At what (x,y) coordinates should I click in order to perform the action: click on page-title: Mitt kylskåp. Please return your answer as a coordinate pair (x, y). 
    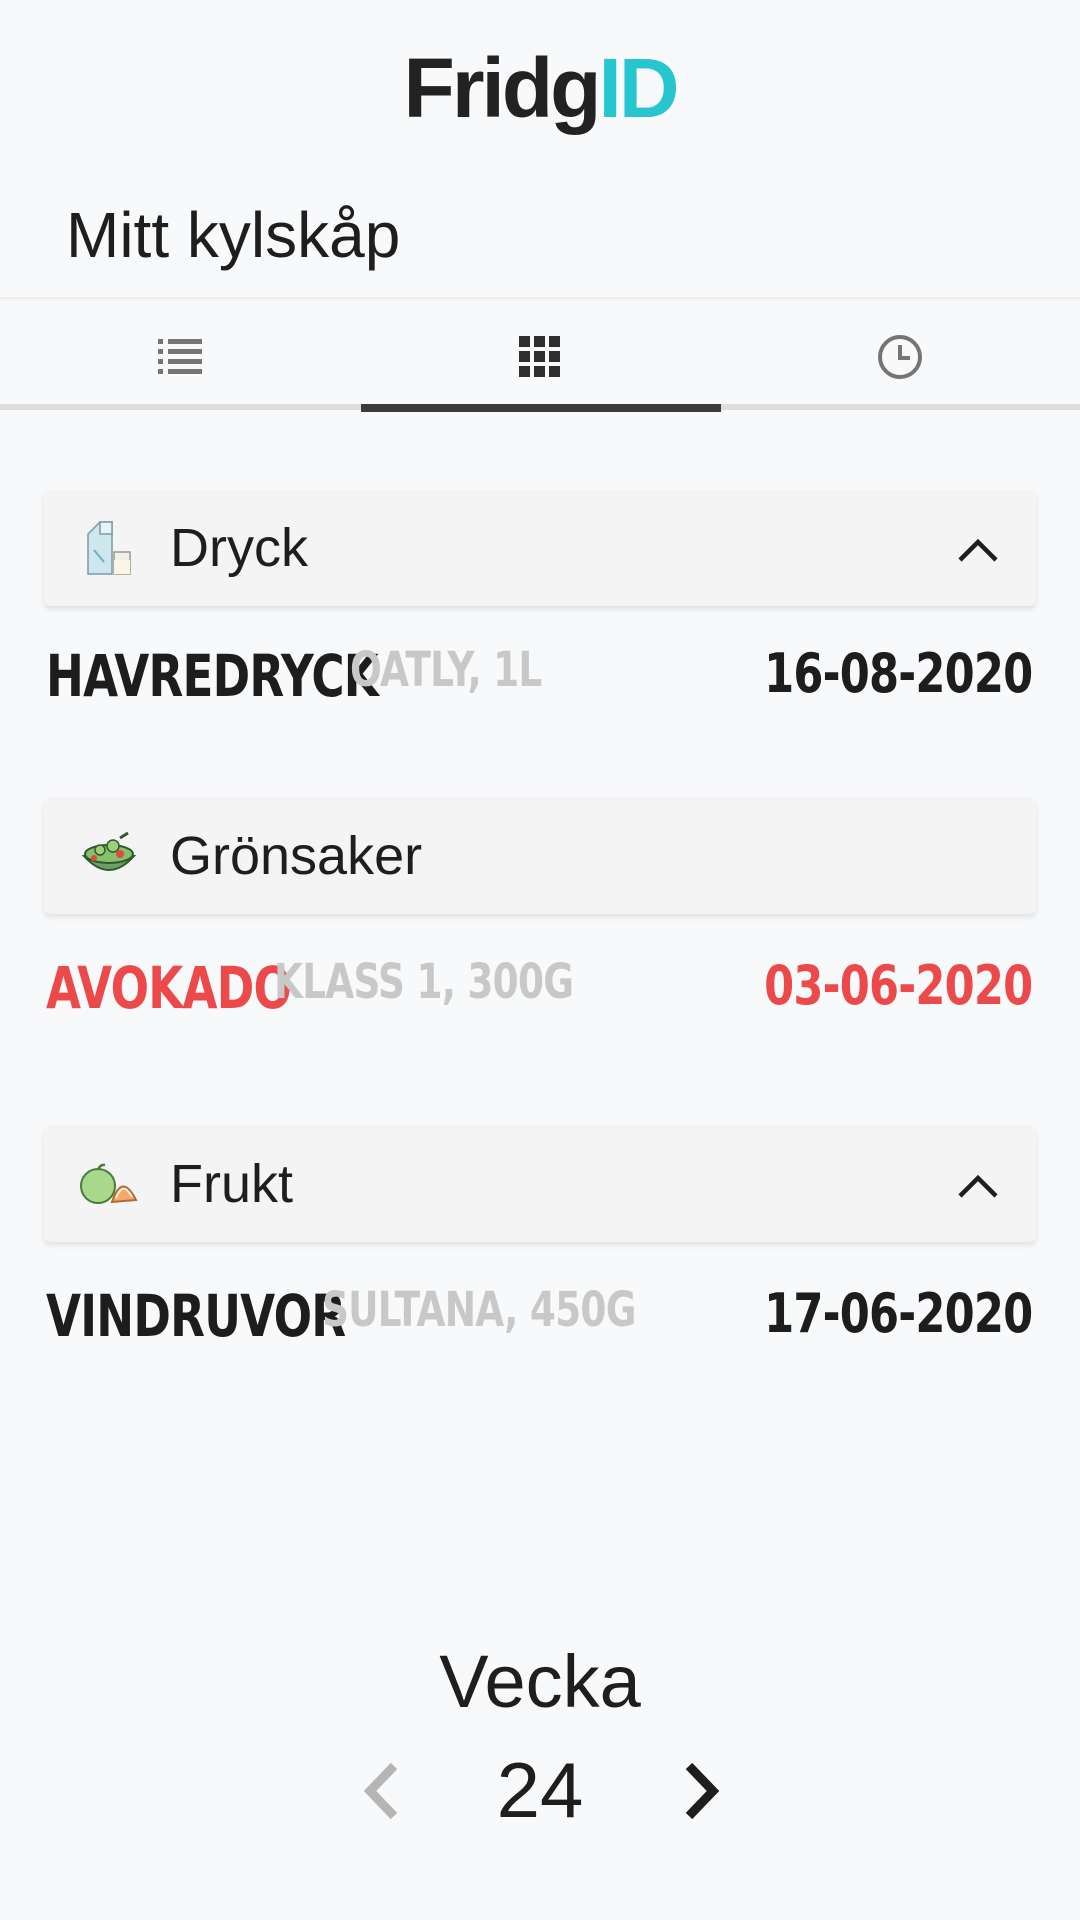
    Looking at the image, I should click on (233, 235).